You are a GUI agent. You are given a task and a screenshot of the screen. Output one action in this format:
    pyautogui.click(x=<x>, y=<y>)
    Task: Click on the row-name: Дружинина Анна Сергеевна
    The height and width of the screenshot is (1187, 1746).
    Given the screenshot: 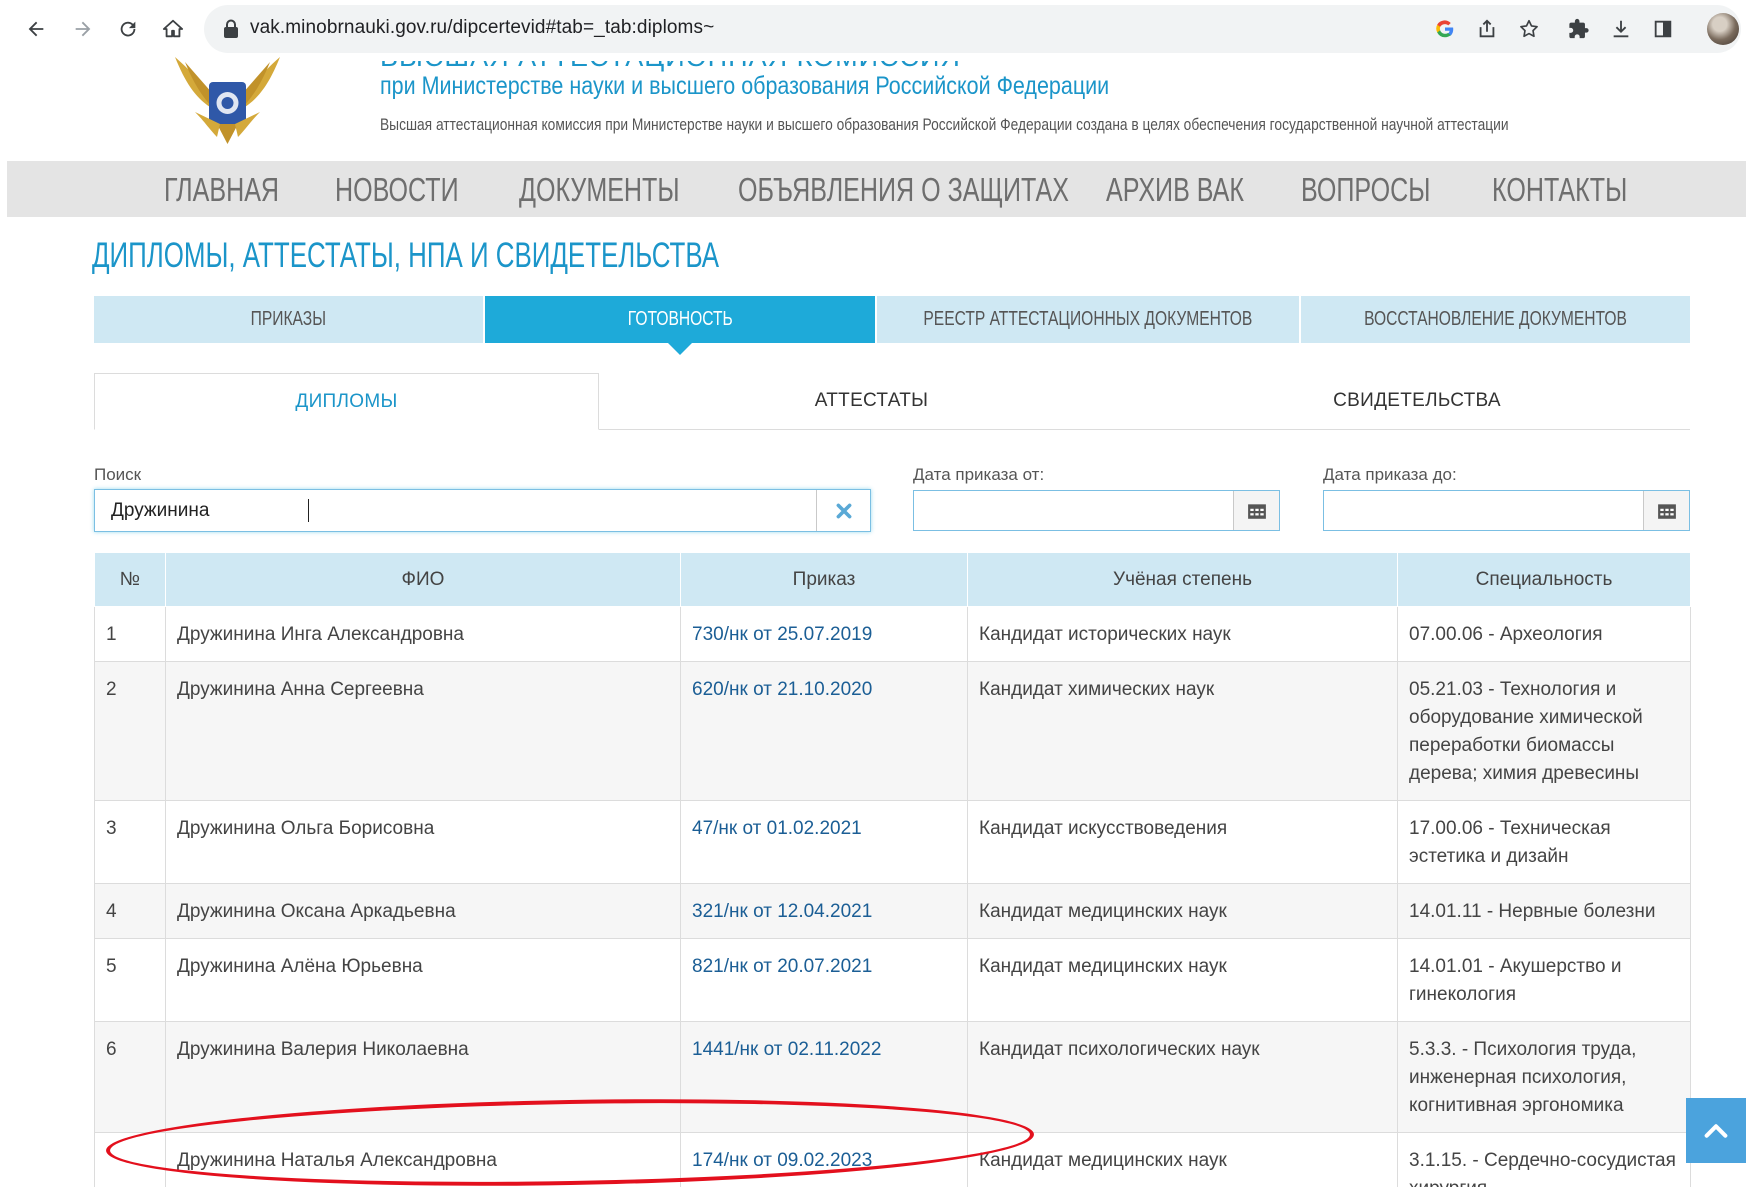 What is the action you would take?
    pyautogui.click(x=423, y=731)
    